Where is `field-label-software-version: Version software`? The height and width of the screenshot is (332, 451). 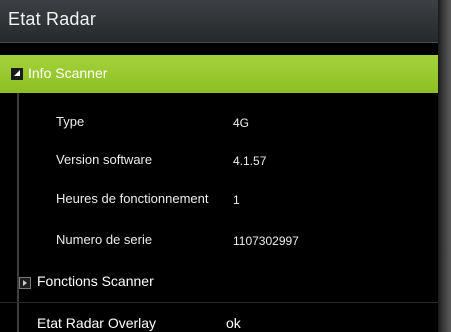
field-label-software-version: Version software is located at coordinates (104, 159).